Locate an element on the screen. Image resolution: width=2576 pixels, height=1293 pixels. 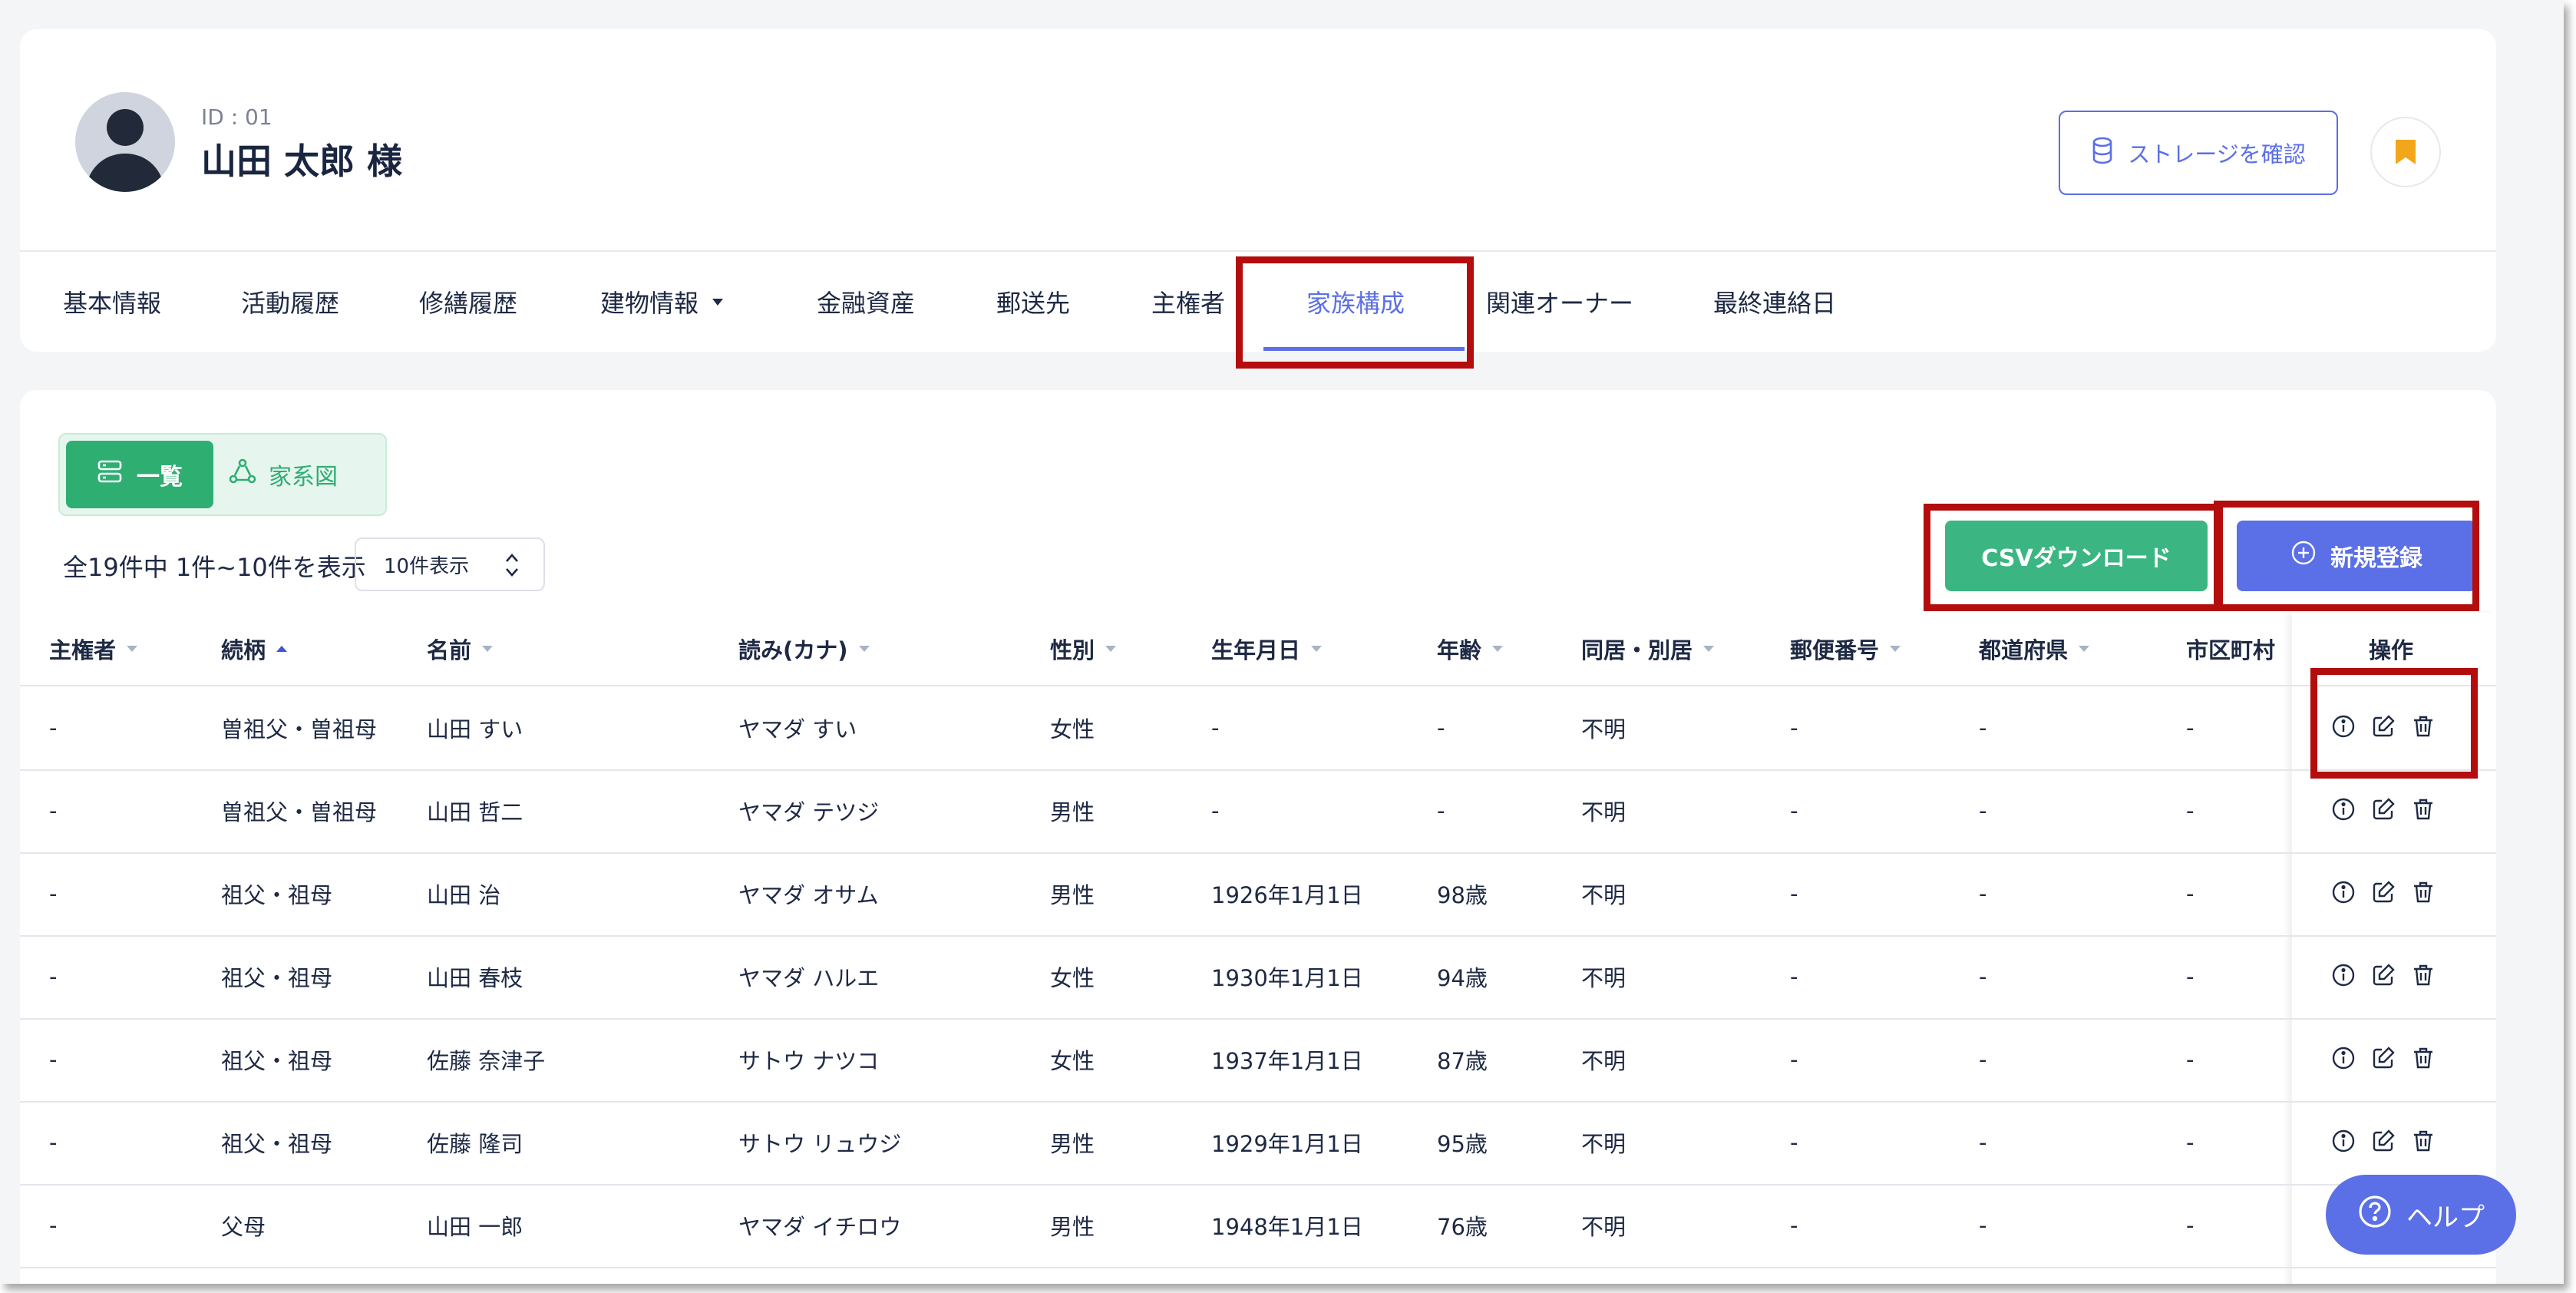
table-row: - 祖父・祖母 山田 治 ヤマダ オサム 男性 1926年1月1日 98歳 不明 - - - is located at coordinates (1258, 894).